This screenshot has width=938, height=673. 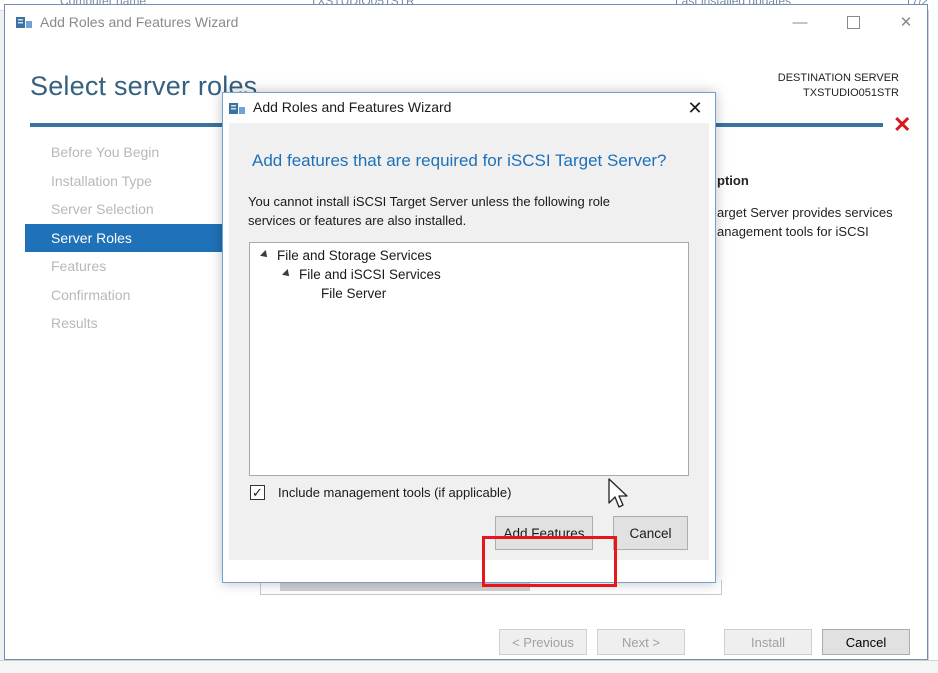 I want to click on previous-button: < Previous, so click(x=543, y=642).